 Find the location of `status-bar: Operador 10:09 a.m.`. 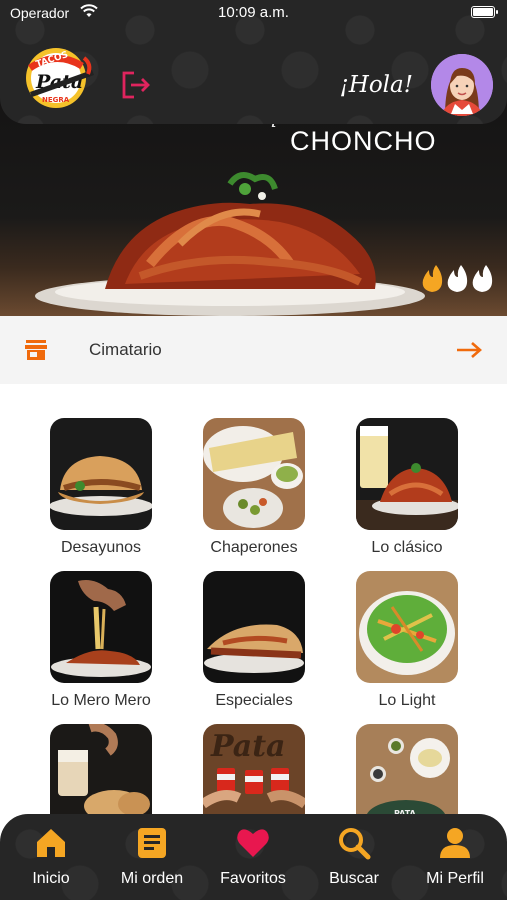

status-bar: Operador 10:09 a.m. is located at coordinates (253, 13).